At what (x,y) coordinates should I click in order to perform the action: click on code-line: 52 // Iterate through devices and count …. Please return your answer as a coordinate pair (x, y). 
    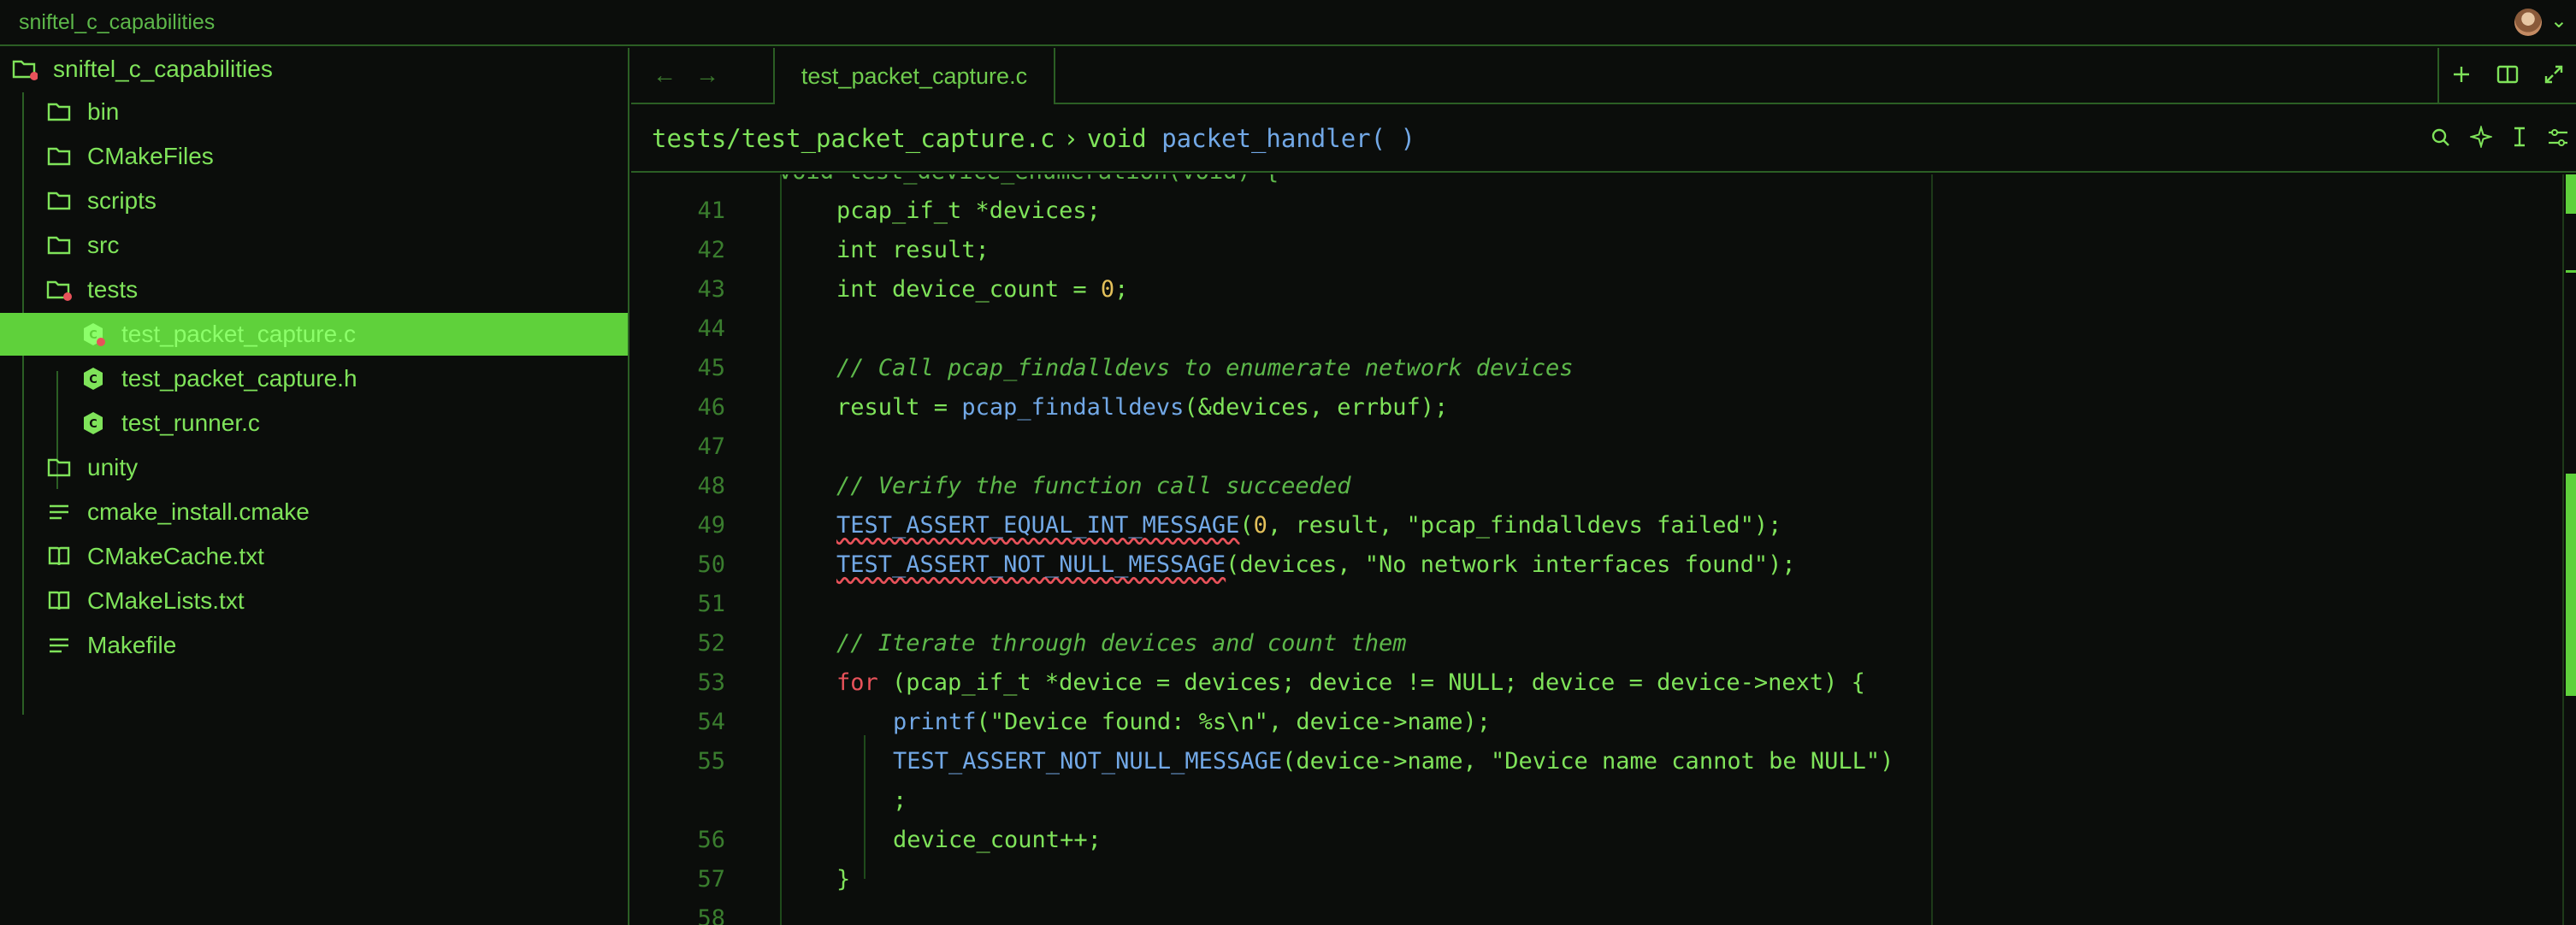
    Looking at the image, I should click on (1589, 644).